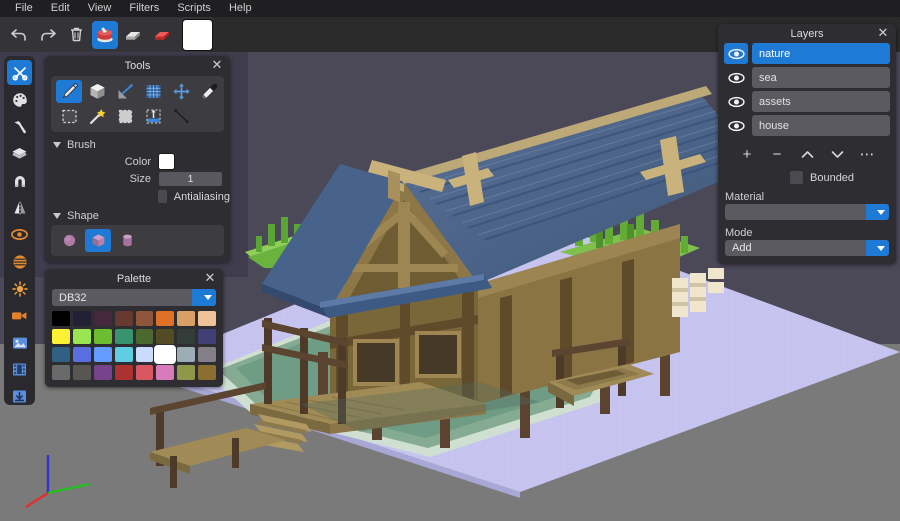 Image resolution: width=900 pixels, height=521 pixels. Describe the element at coordinates (97, 116) in the screenshot. I see `wand-tool-icon` at that location.